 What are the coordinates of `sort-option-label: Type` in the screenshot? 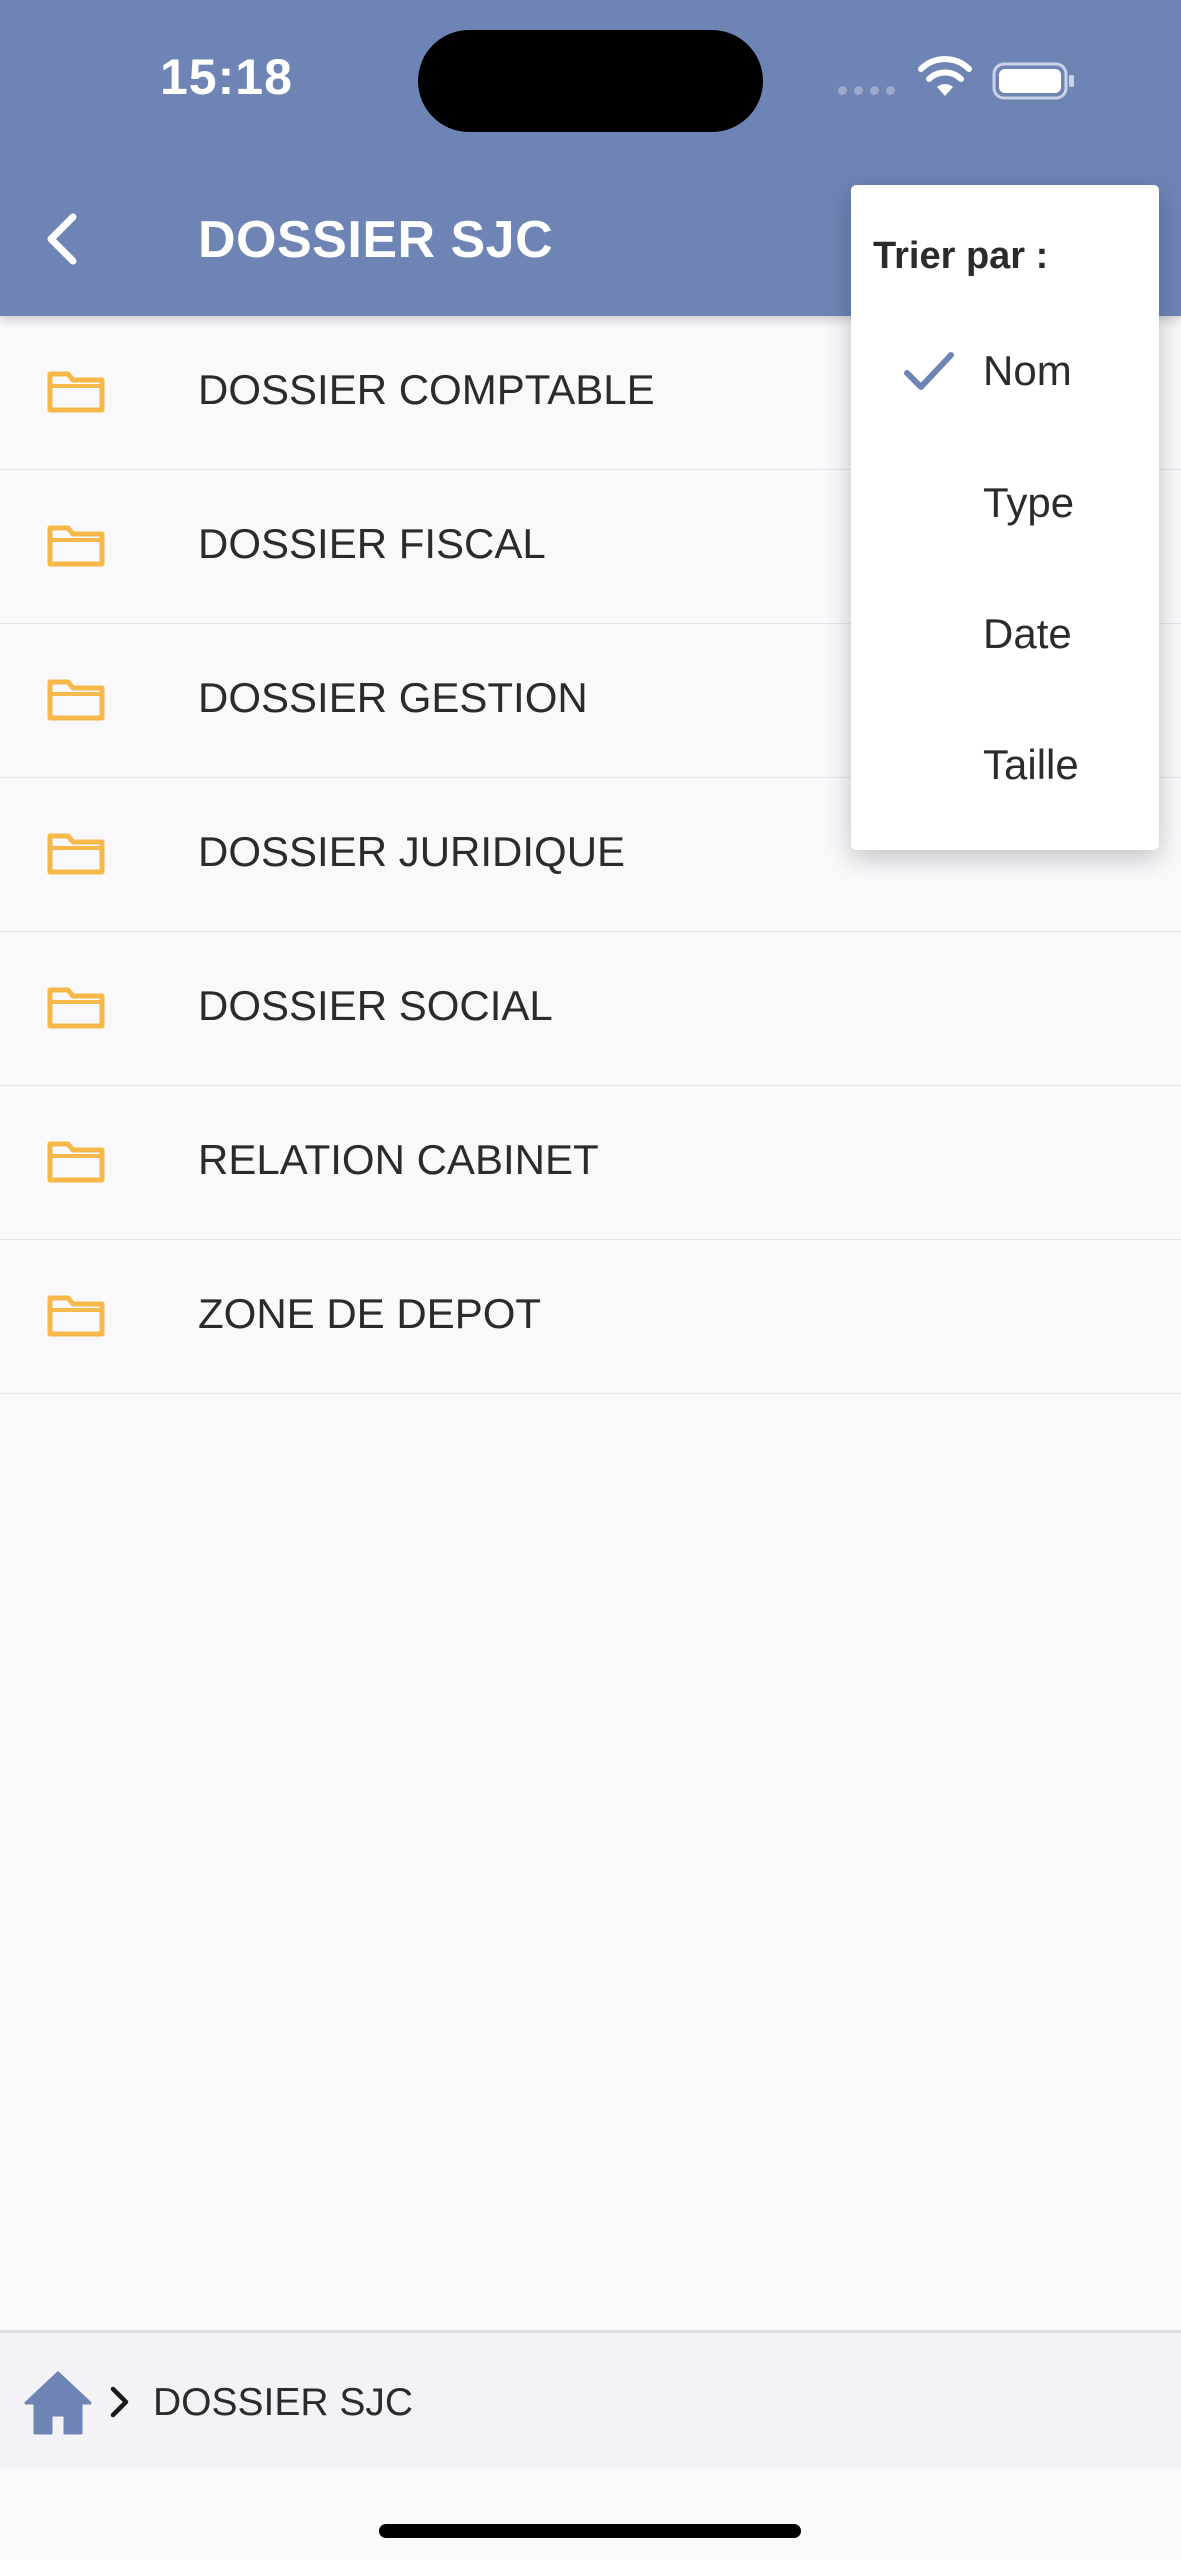 It's located at (1029, 502).